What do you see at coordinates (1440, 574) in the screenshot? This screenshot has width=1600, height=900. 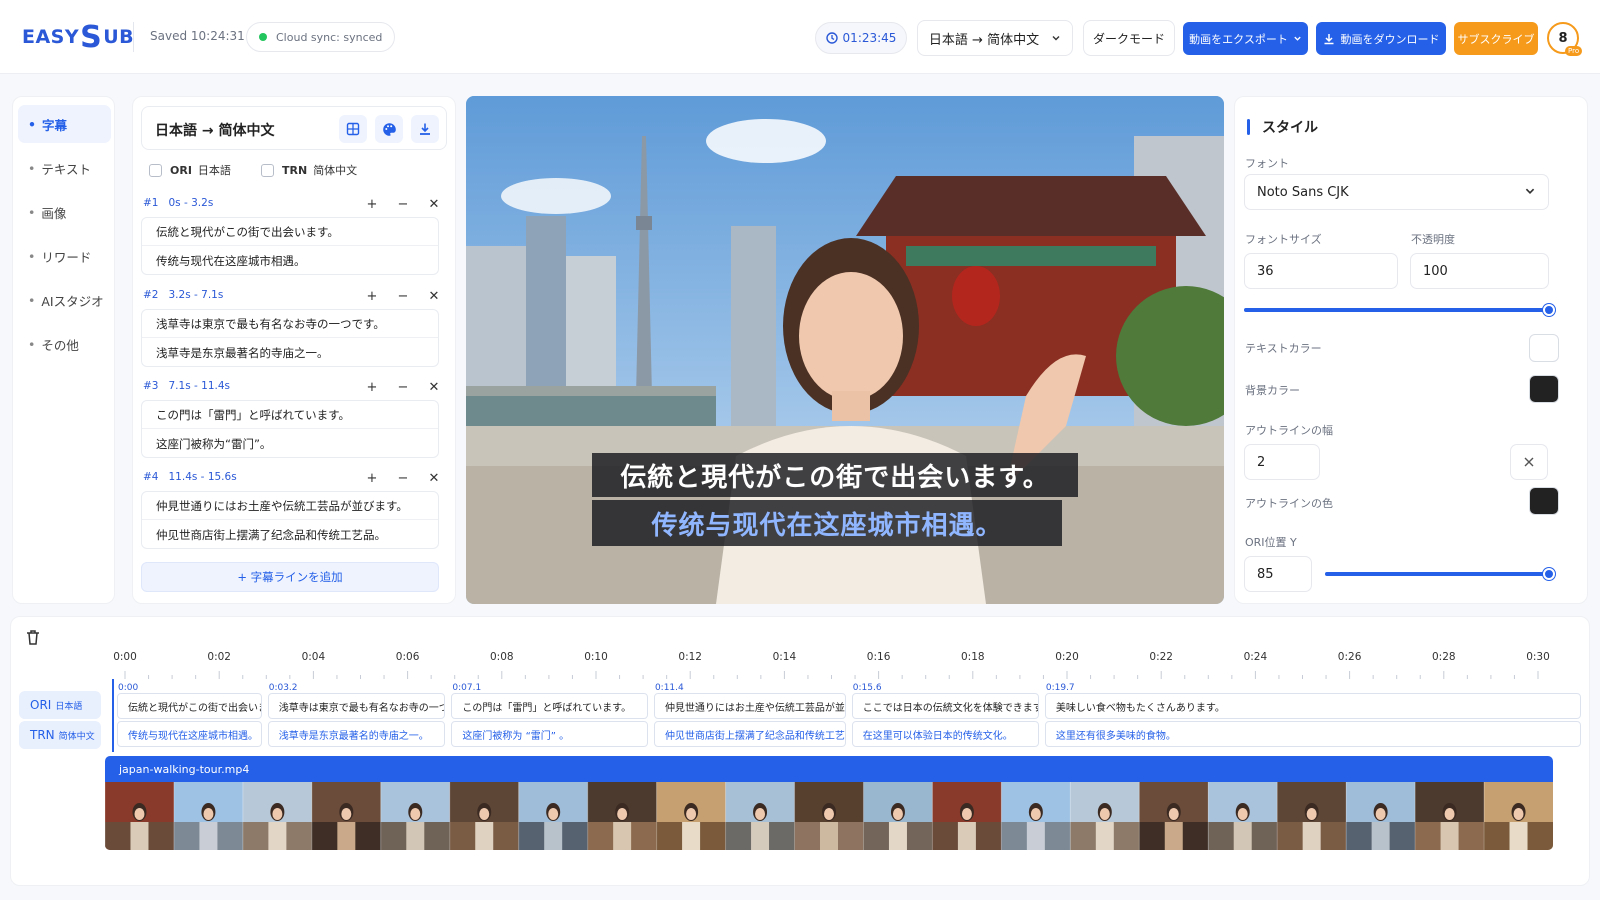 I see `ori-position-slider` at bounding box center [1440, 574].